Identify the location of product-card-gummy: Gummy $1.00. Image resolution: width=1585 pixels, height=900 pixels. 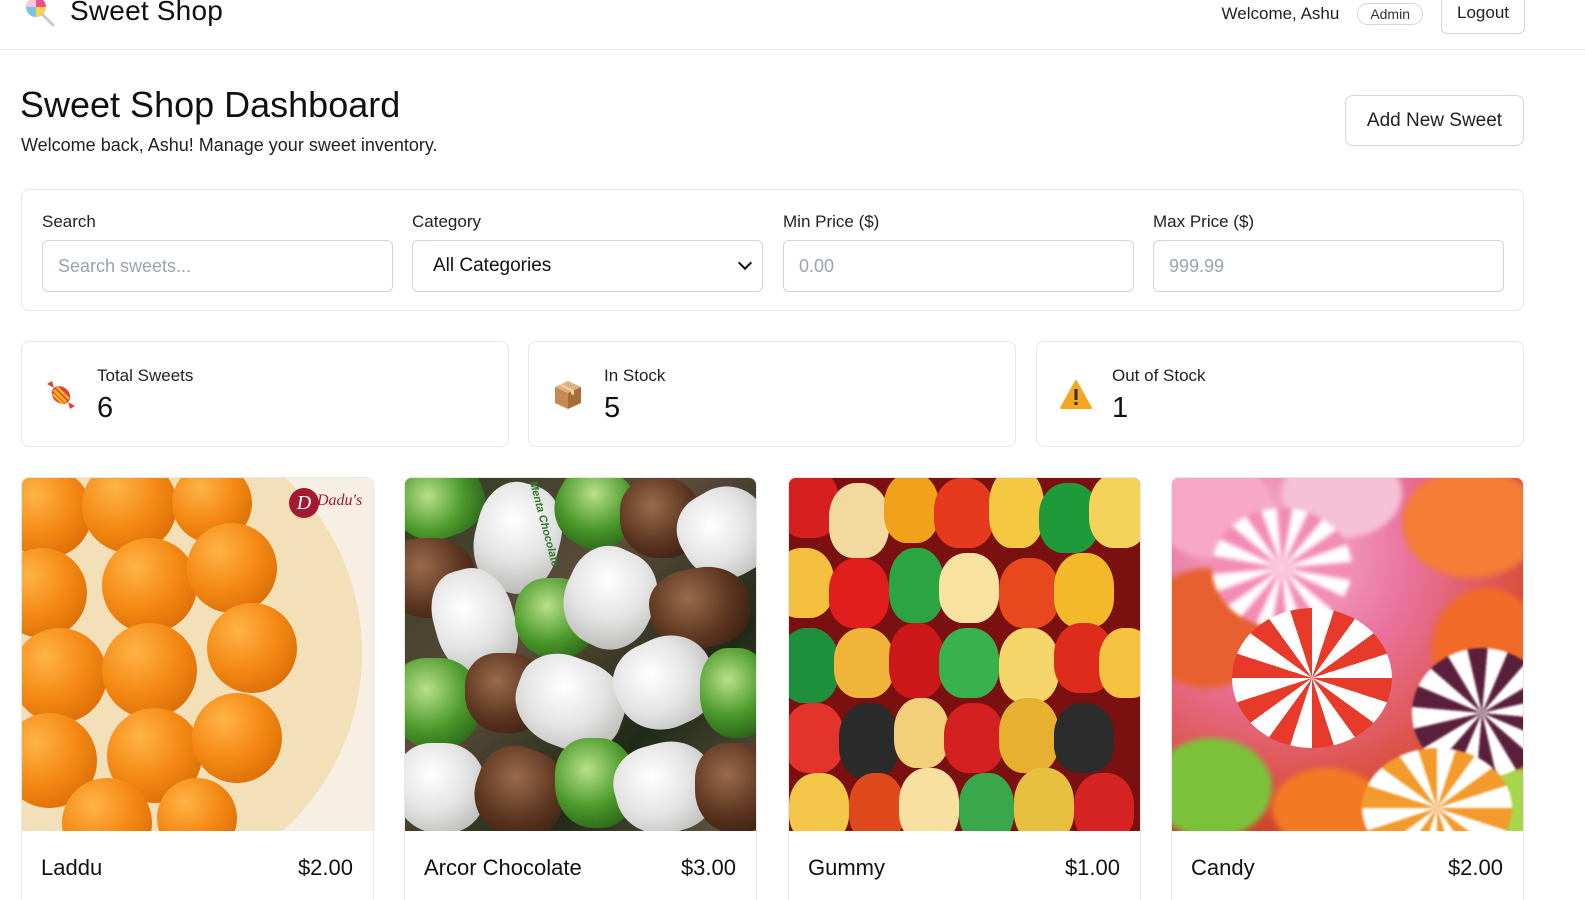
(964, 688).